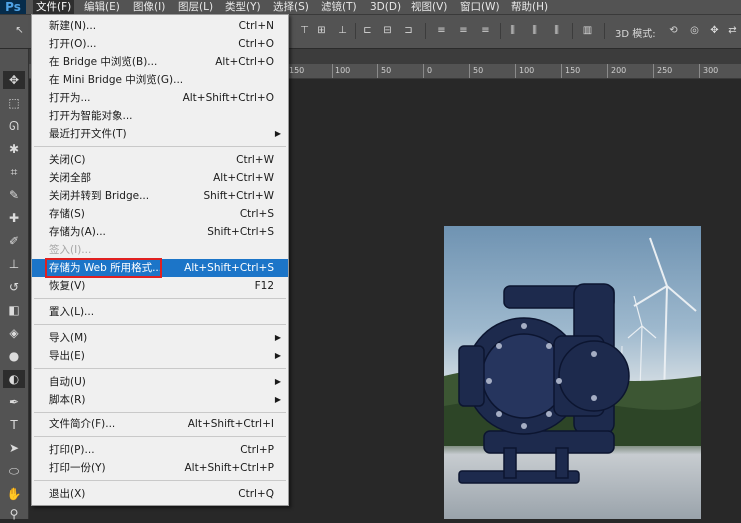 Image resolution: width=741 pixels, height=523 pixels. I want to click on move-tool-icon: ✥, so click(14, 80).